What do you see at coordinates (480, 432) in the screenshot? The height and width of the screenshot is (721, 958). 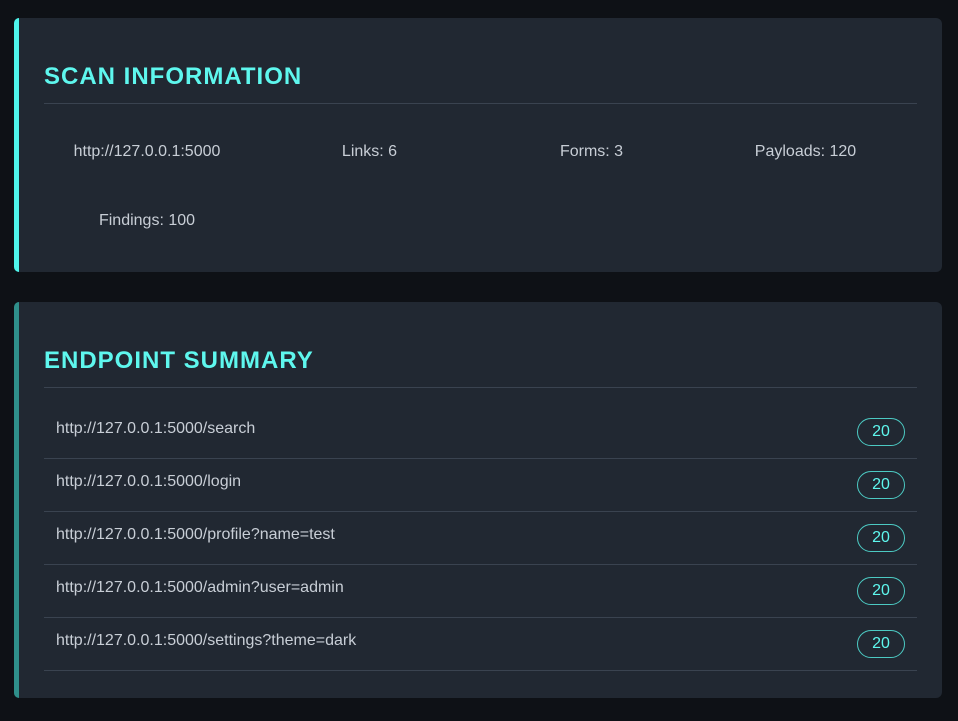 I see `endpoint-row: http://127.0.0.1:5000/search 20` at bounding box center [480, 432].